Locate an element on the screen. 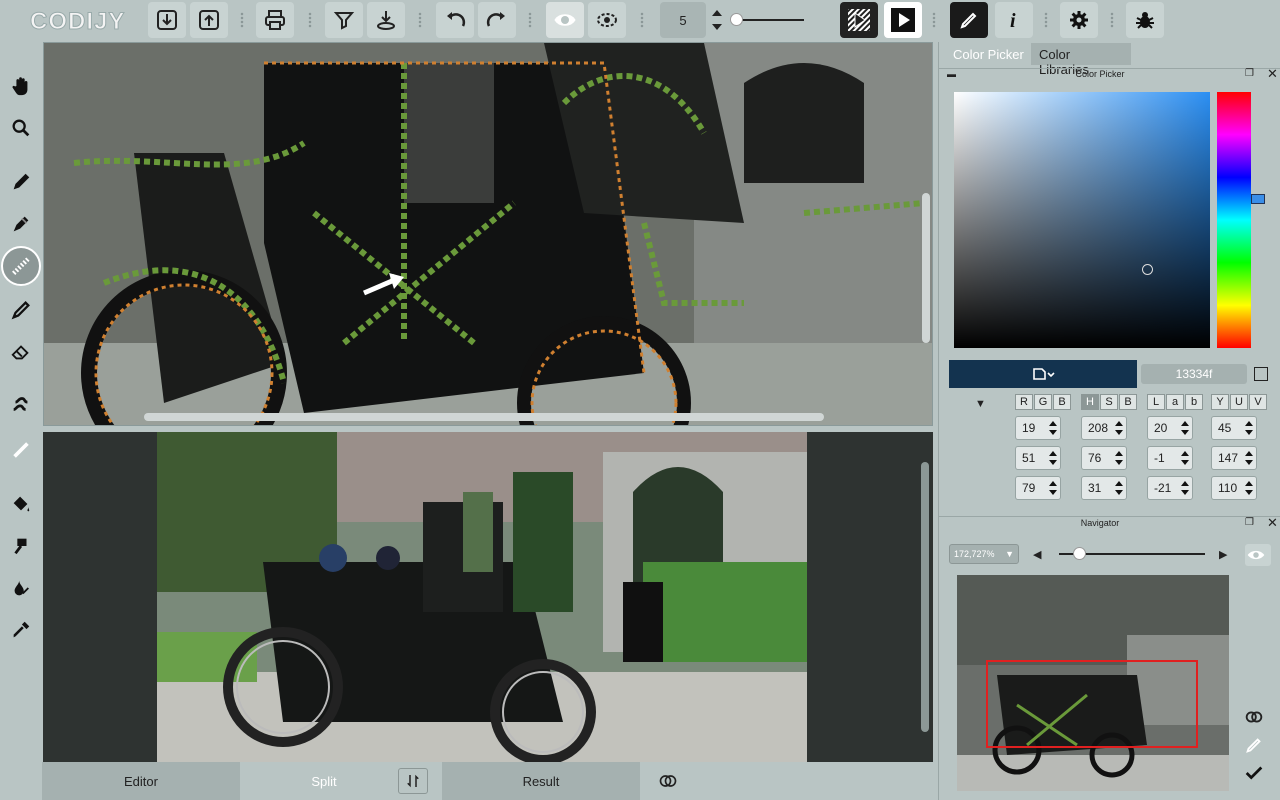  stroke-tool is located at coordinates (21, 404).